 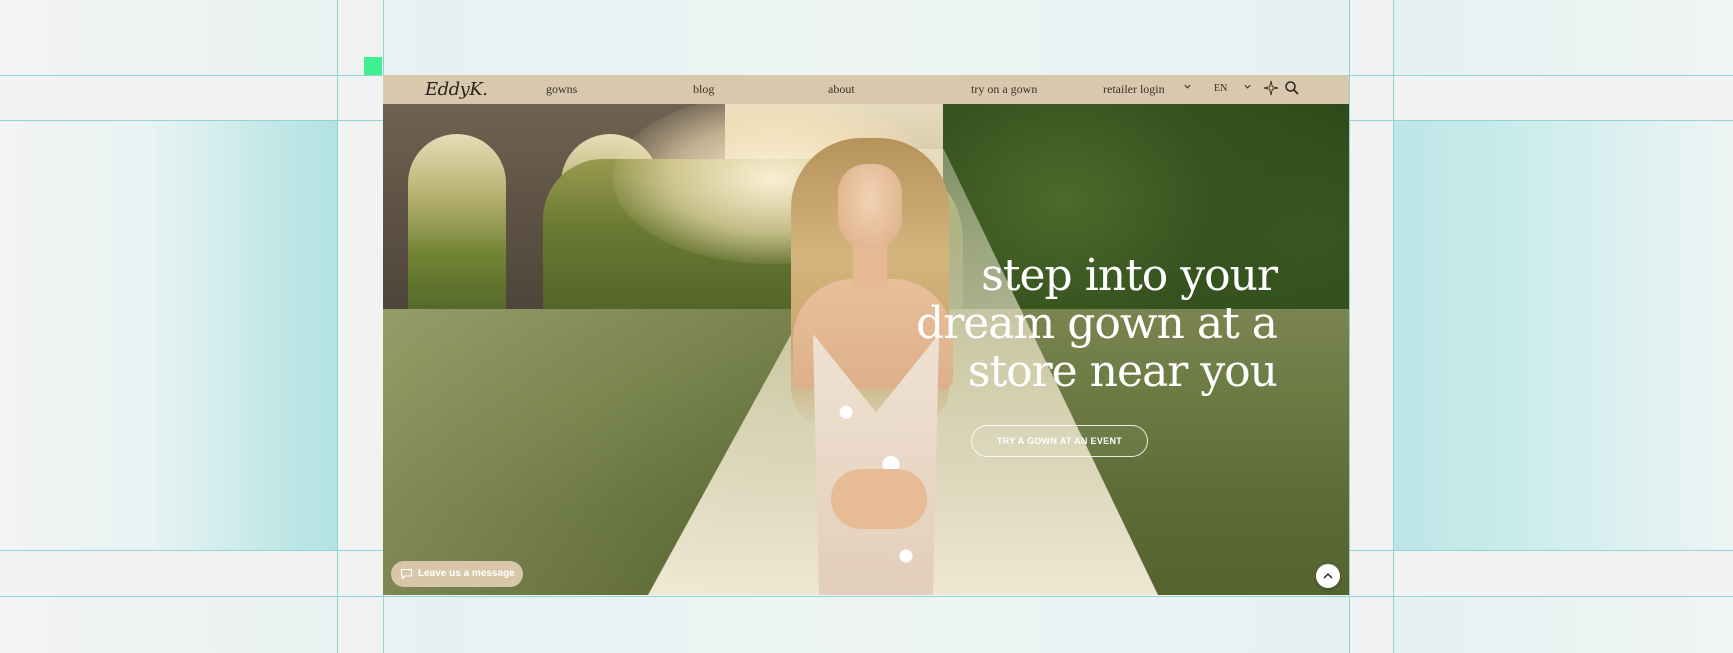 I want to click on stone-arch, so click(x=457, y=221).